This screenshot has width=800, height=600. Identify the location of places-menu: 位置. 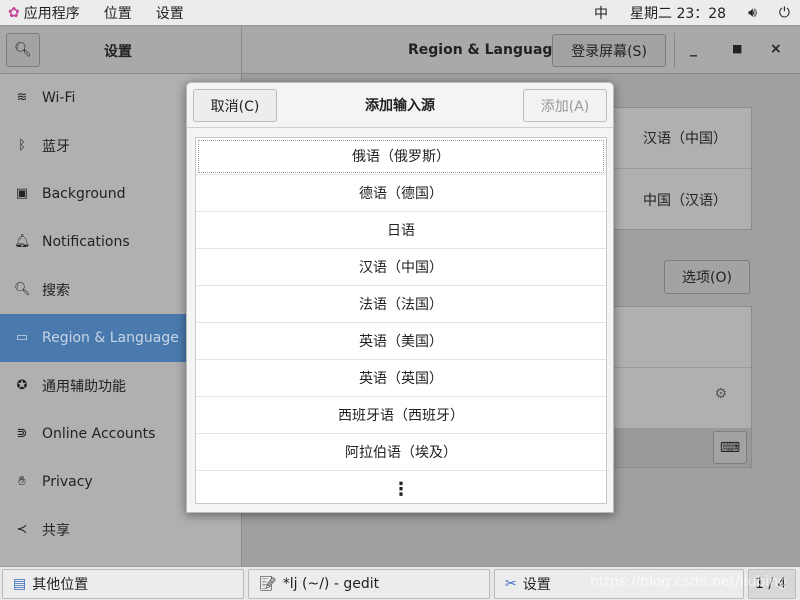
(118, 13).